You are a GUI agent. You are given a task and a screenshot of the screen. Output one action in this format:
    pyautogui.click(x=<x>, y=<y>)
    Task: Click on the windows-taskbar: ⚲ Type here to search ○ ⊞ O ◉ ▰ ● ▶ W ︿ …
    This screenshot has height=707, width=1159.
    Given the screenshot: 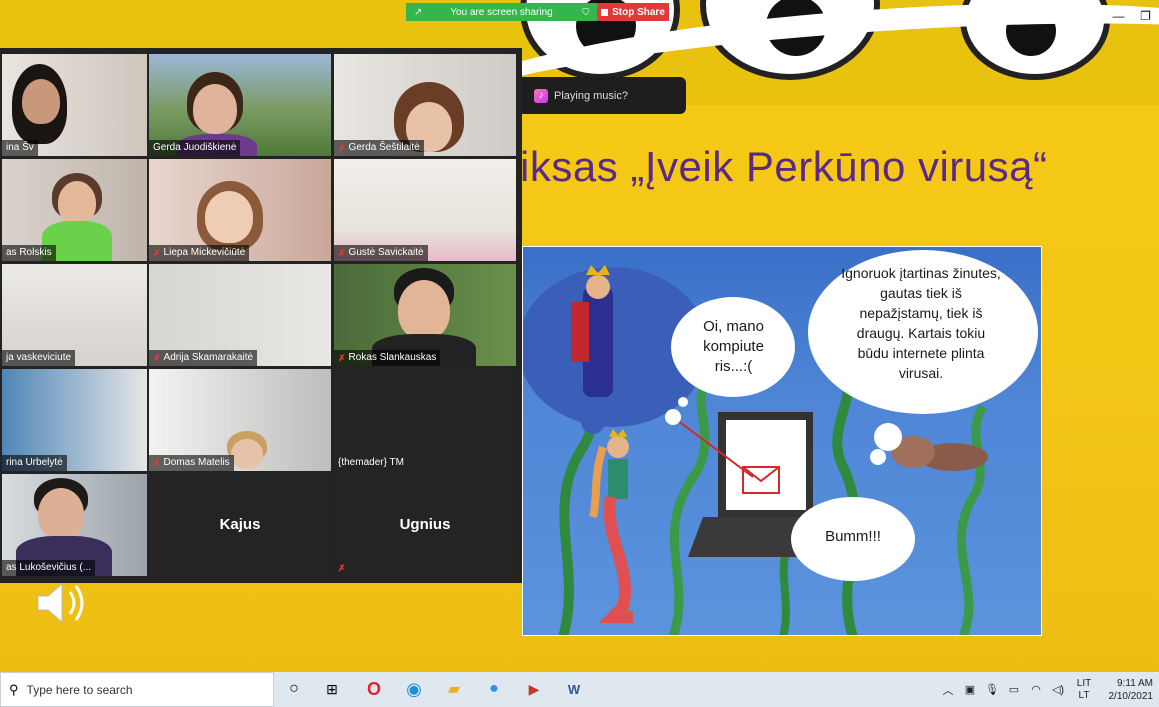 What is the action you would take?
    pyautogui.click(x=579, y=689)
    